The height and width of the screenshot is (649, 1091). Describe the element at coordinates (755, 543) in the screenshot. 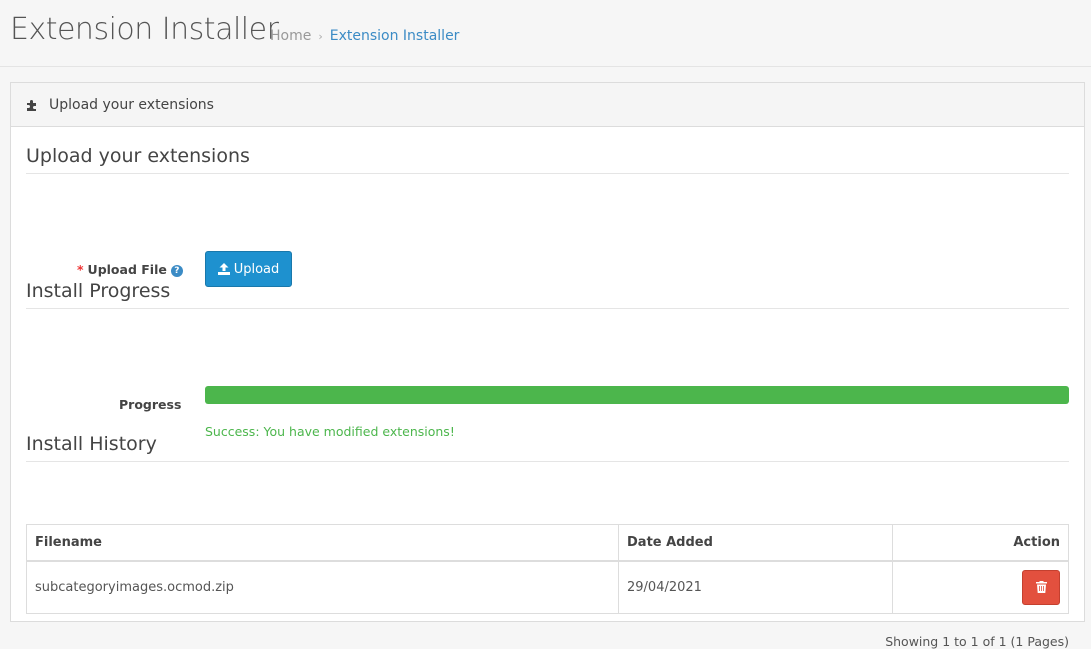

I see `column-header-date-added: Date Added` at that location.